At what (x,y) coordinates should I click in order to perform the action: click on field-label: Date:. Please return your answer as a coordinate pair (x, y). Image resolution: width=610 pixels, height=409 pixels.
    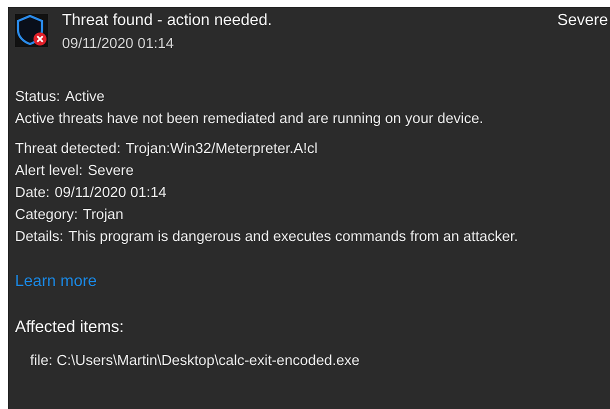
    Looking at the image, I should click on (32, 193).